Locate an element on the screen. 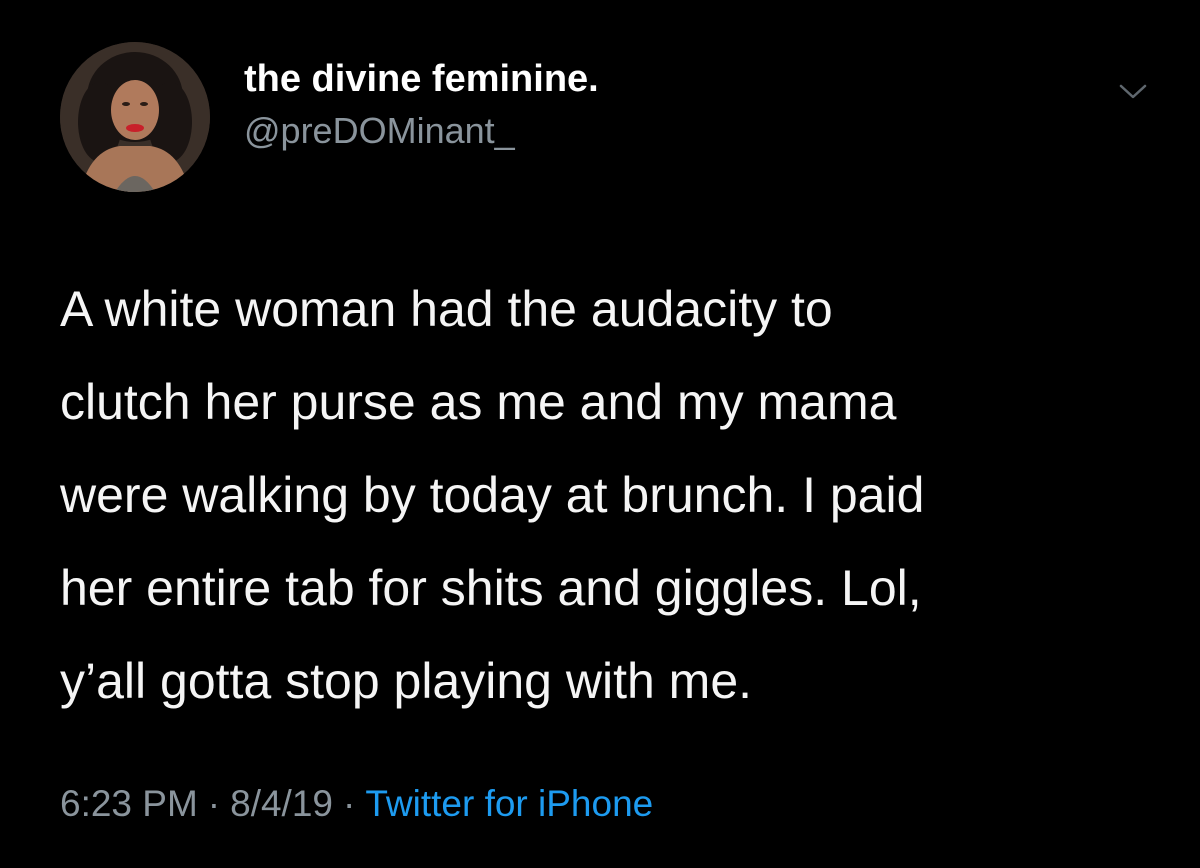 The width and height of the screenshot is (1200, 868). tweet-text-line: clutch her purse as me and my mama is located at coordinates (478, 402).